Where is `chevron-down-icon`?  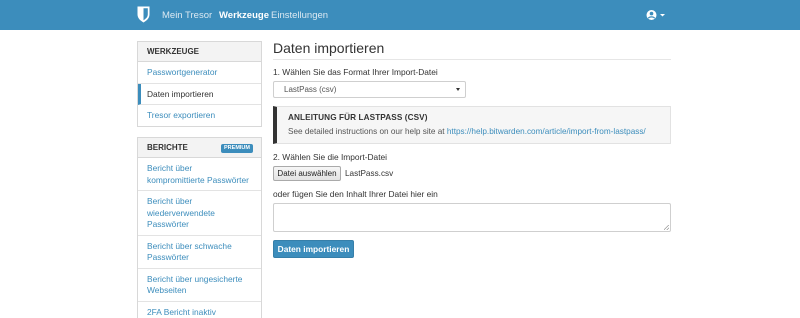
chevron-down-icon is located at coordinates (458, 89).